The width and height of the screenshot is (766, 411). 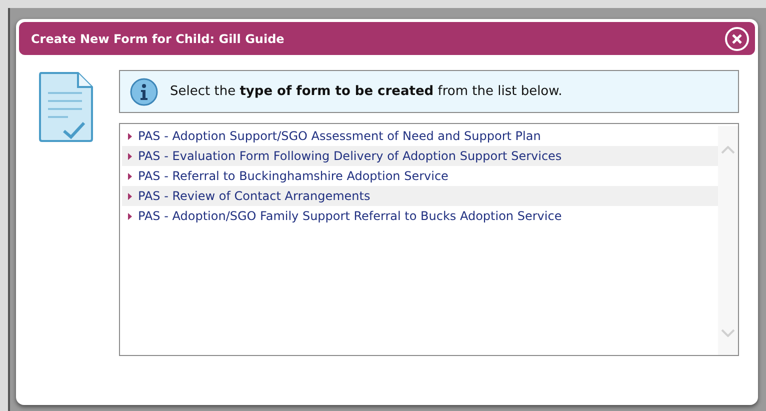 What do you see at coordinates (366, 91) in the screenshot?
I see `instruction-text: Select the type of form to be created from the list below.` at bounding box center [366, 91].